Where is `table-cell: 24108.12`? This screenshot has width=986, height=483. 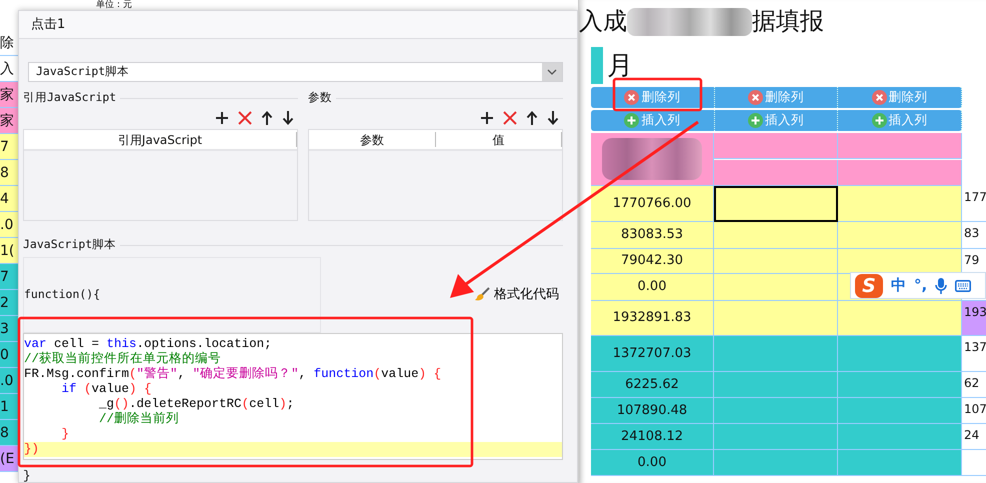
table-cell: 24108.12 is located at coordinates (652, 437).